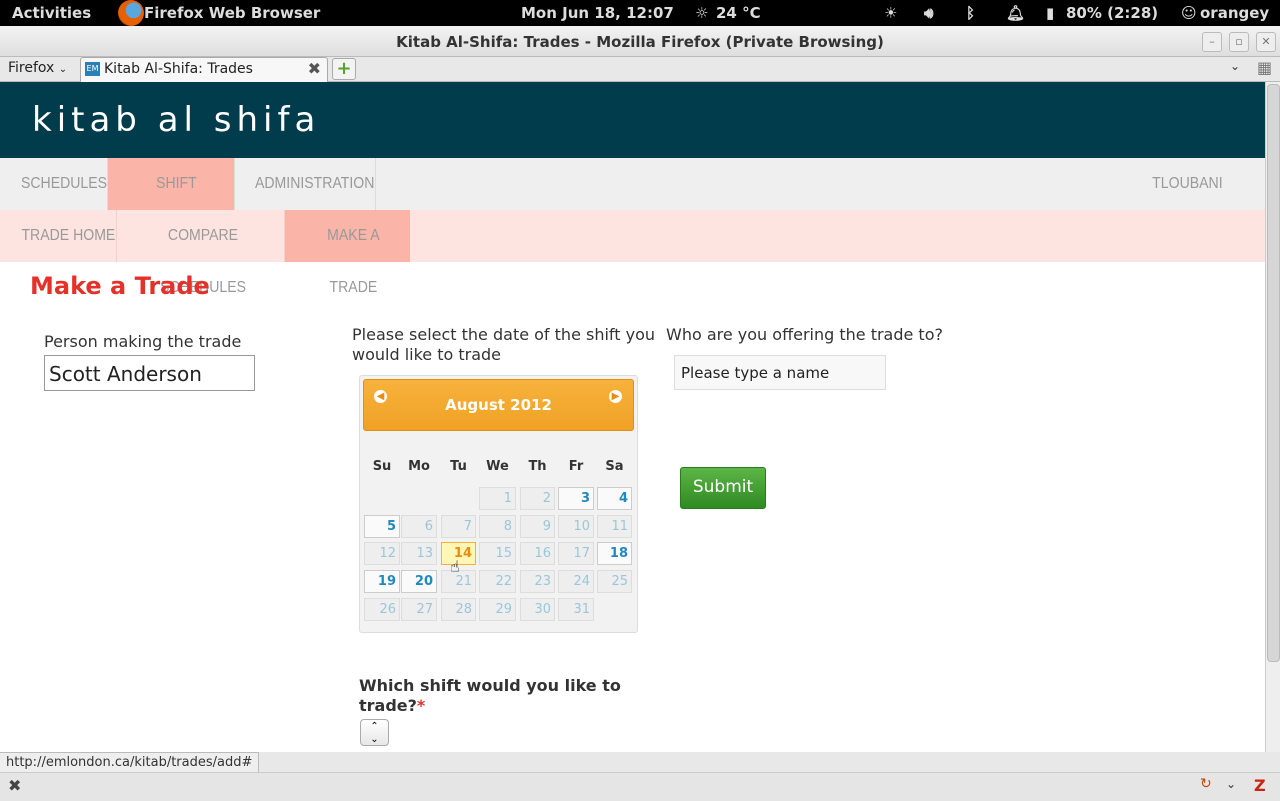 The width and height of the screenshot is (1280, 801). I want to click on offer-label: Who are you offering the trade to?, so click(804, 334).